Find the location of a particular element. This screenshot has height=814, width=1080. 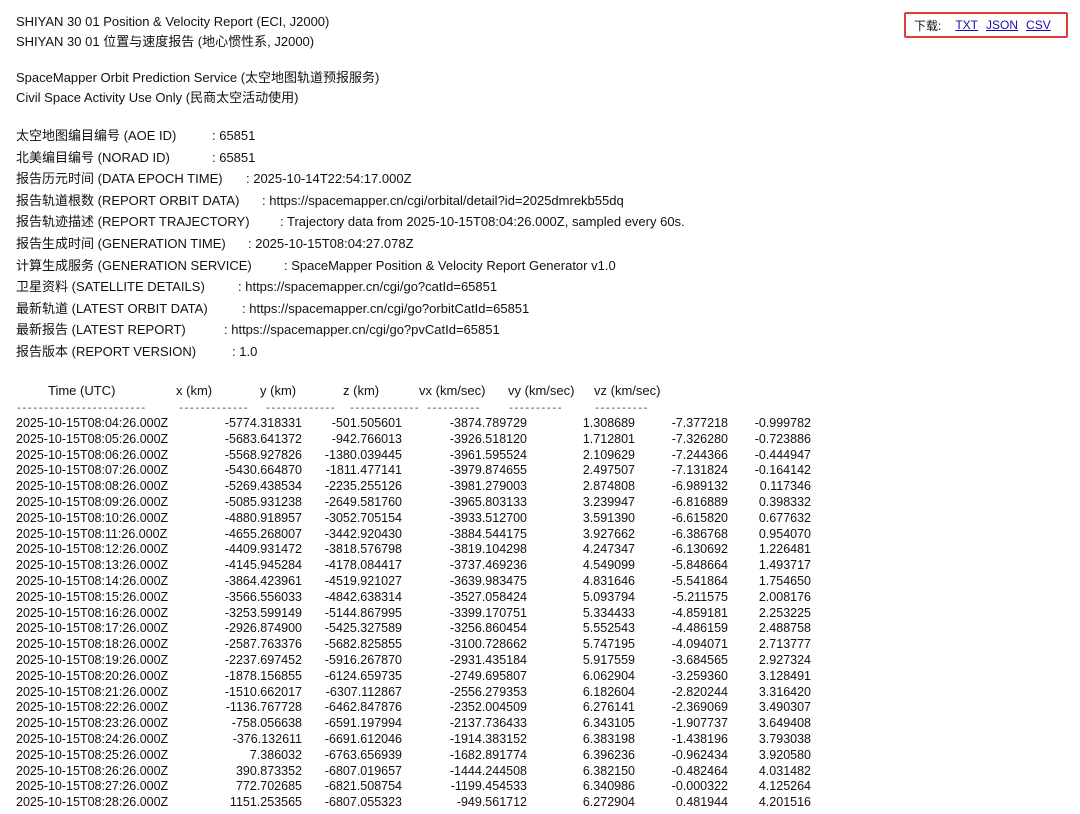

table-cell: 5.917559 is located at coordinates (608, 659).